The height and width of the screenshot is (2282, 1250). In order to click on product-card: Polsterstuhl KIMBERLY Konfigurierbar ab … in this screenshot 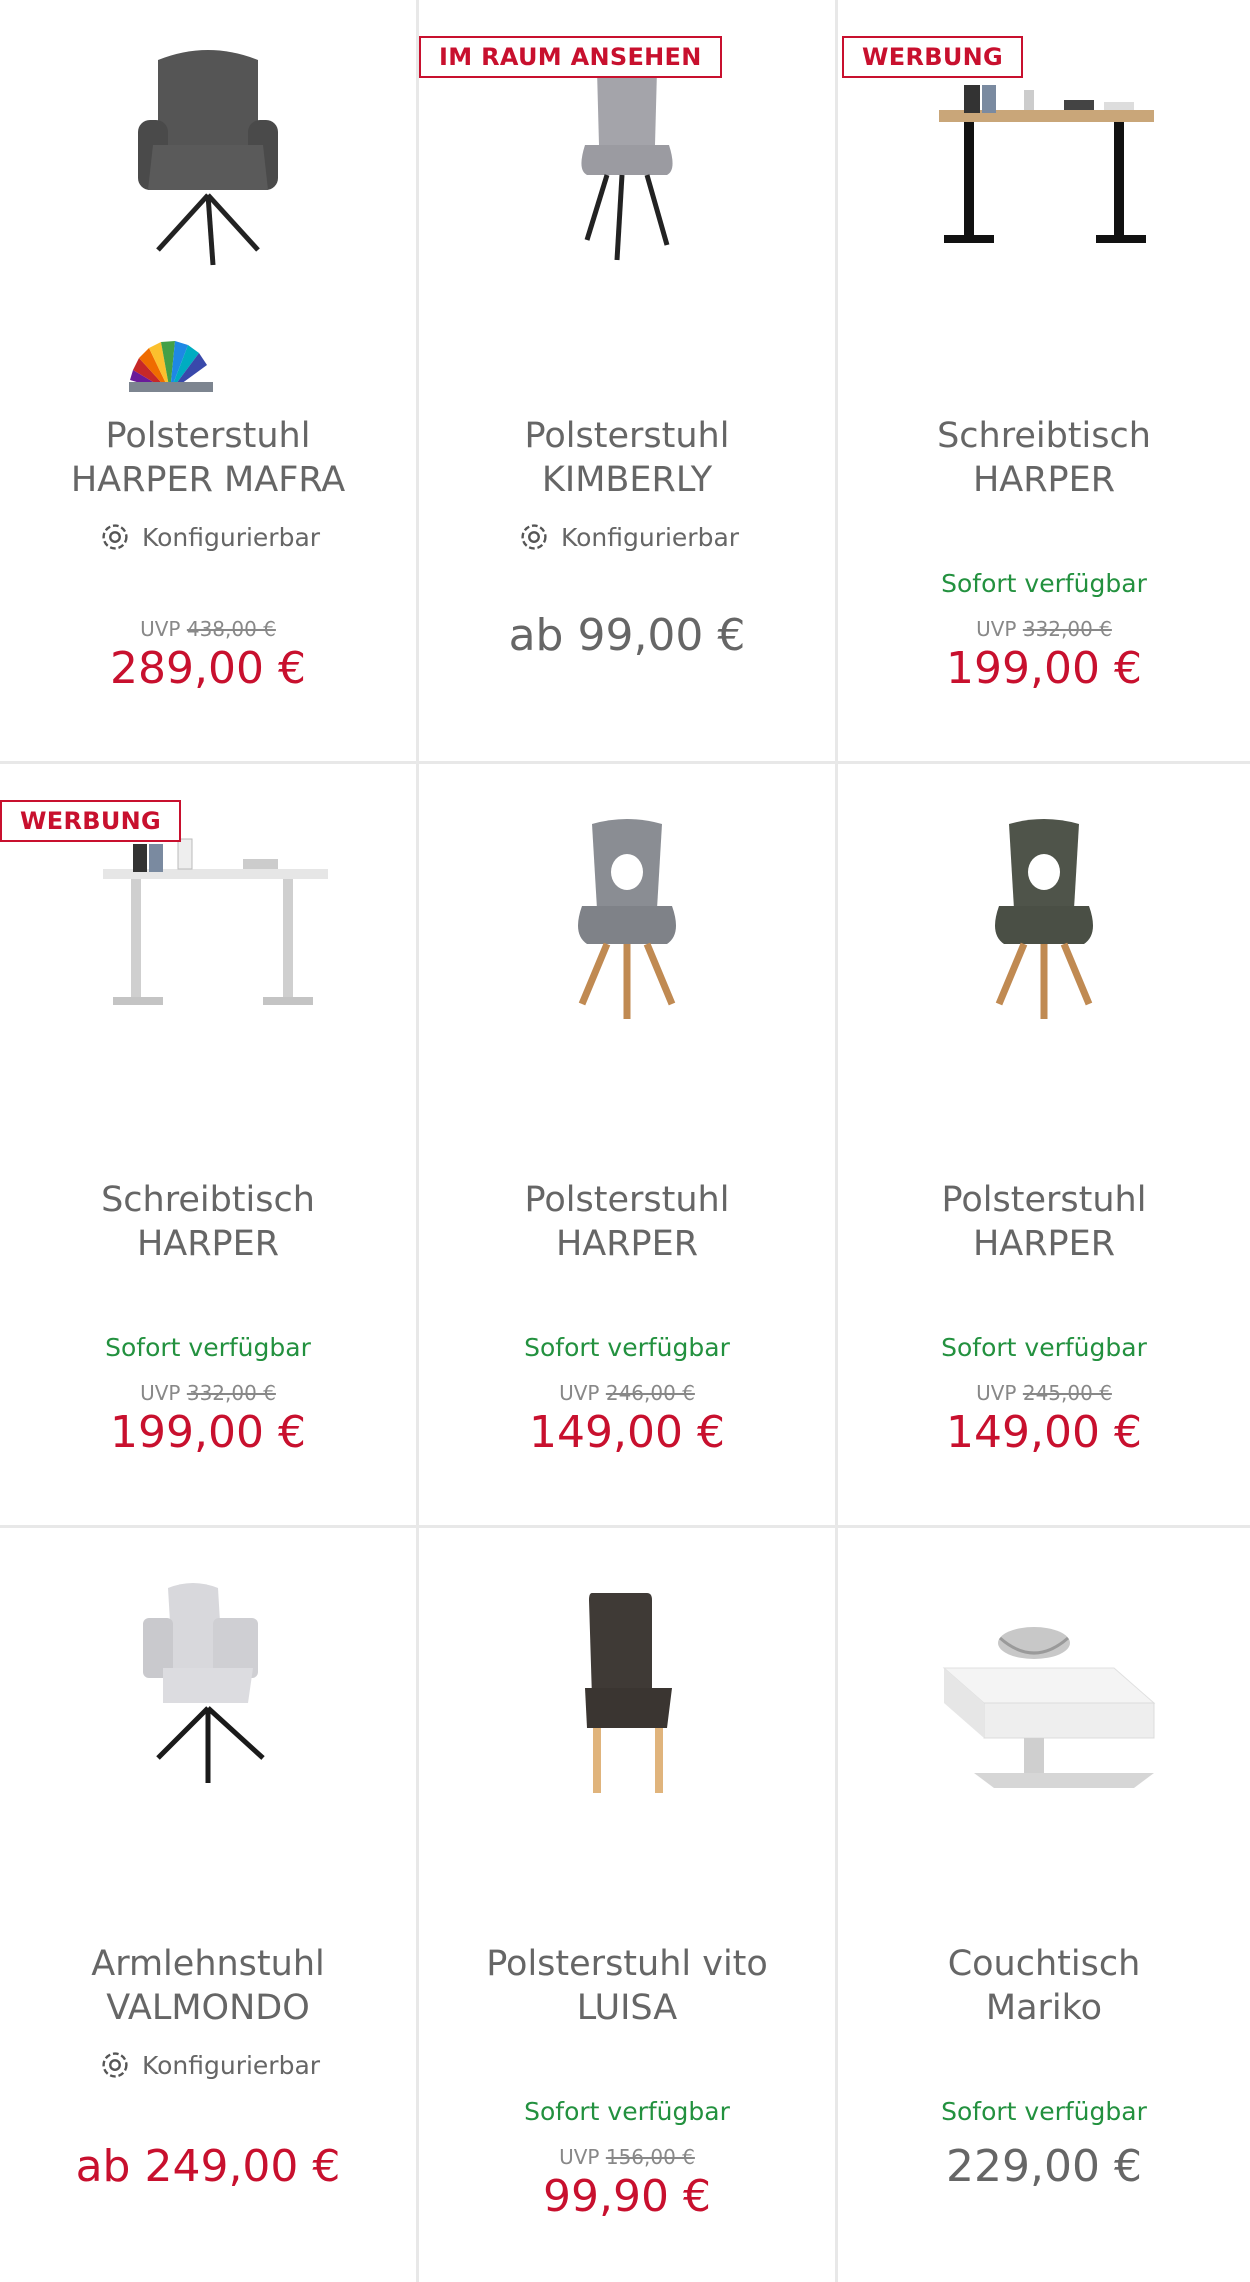, I will do `click(628, 382)`.